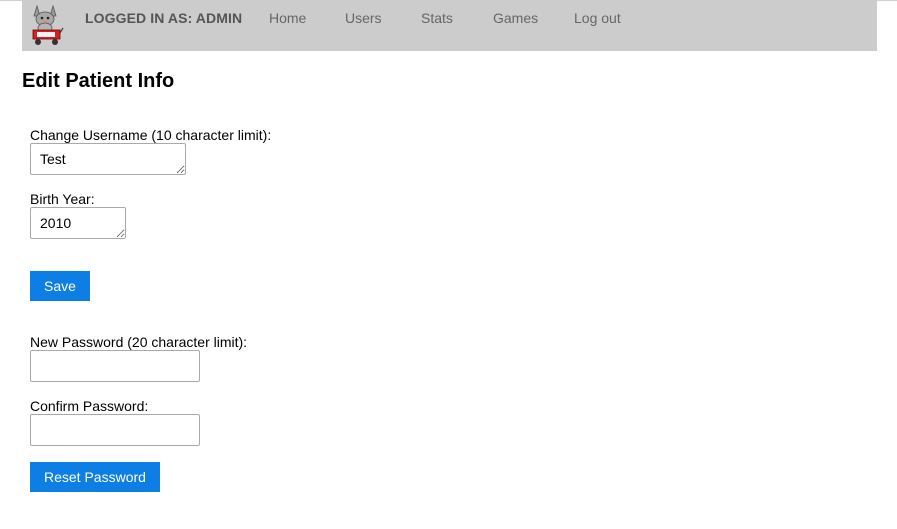 The image size is (897, 529). What do you see at coordinates (139, 342) in the screenshot?
I see `new-password-label: New Password (20 character limit):` at bounding box center [139, 342].